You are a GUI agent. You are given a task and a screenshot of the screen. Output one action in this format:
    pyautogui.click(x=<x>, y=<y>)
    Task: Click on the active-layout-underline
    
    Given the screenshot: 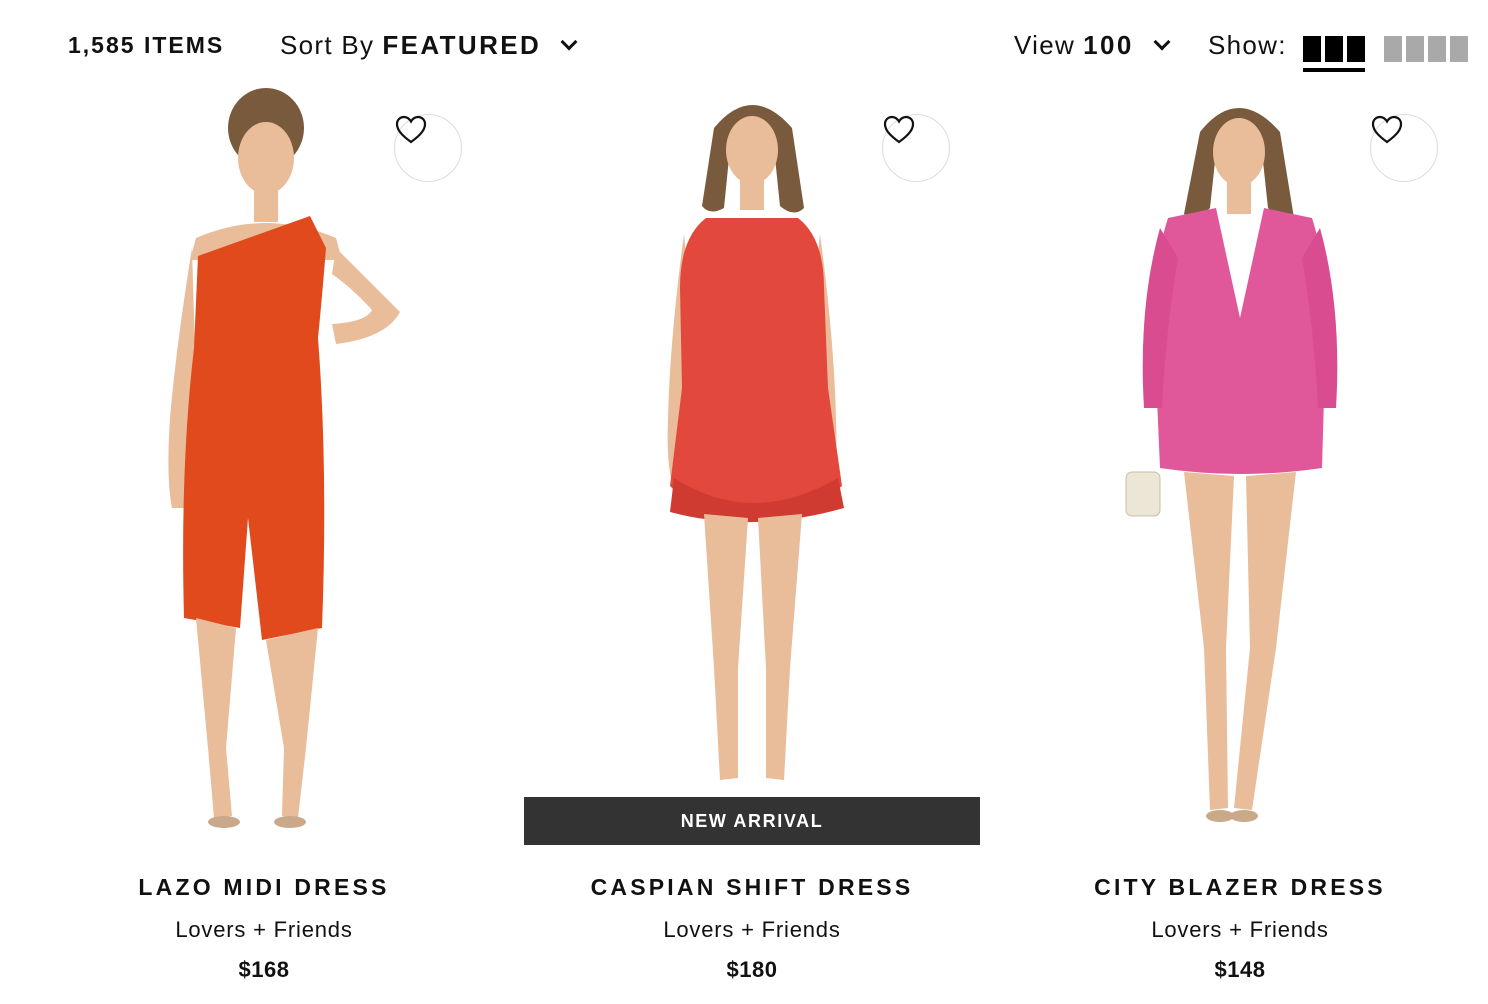 What is the action you would take?
    pyautogui.click(x=1334, y=70)
    